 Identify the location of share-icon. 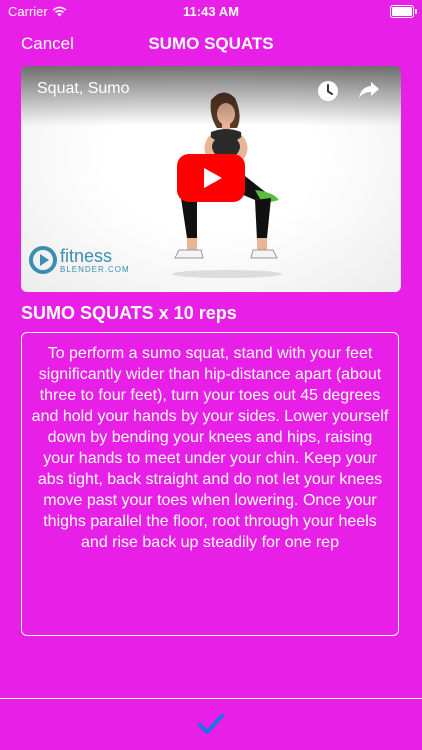
(369, 90).